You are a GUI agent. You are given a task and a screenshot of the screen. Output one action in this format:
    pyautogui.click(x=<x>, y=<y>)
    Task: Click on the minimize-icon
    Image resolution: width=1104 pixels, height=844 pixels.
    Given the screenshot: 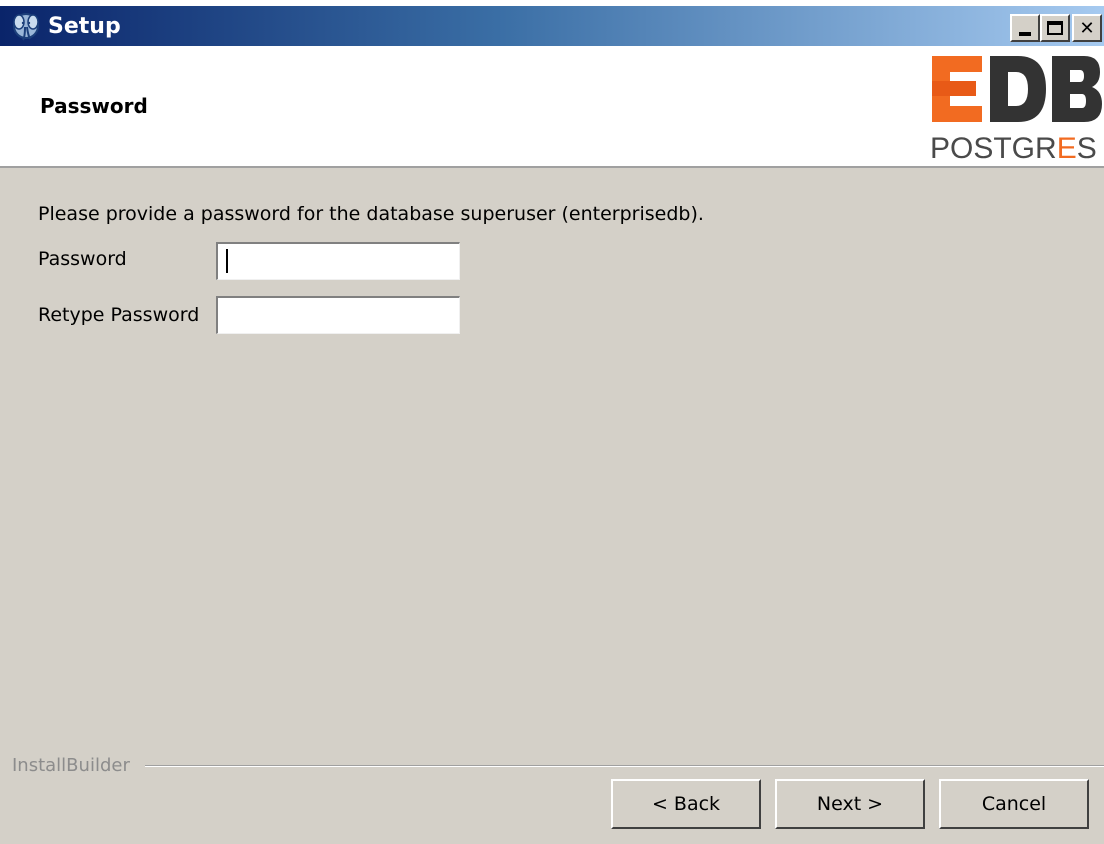 What is the action you would take?
    pyautogui.click(x=1025, y=34)
    